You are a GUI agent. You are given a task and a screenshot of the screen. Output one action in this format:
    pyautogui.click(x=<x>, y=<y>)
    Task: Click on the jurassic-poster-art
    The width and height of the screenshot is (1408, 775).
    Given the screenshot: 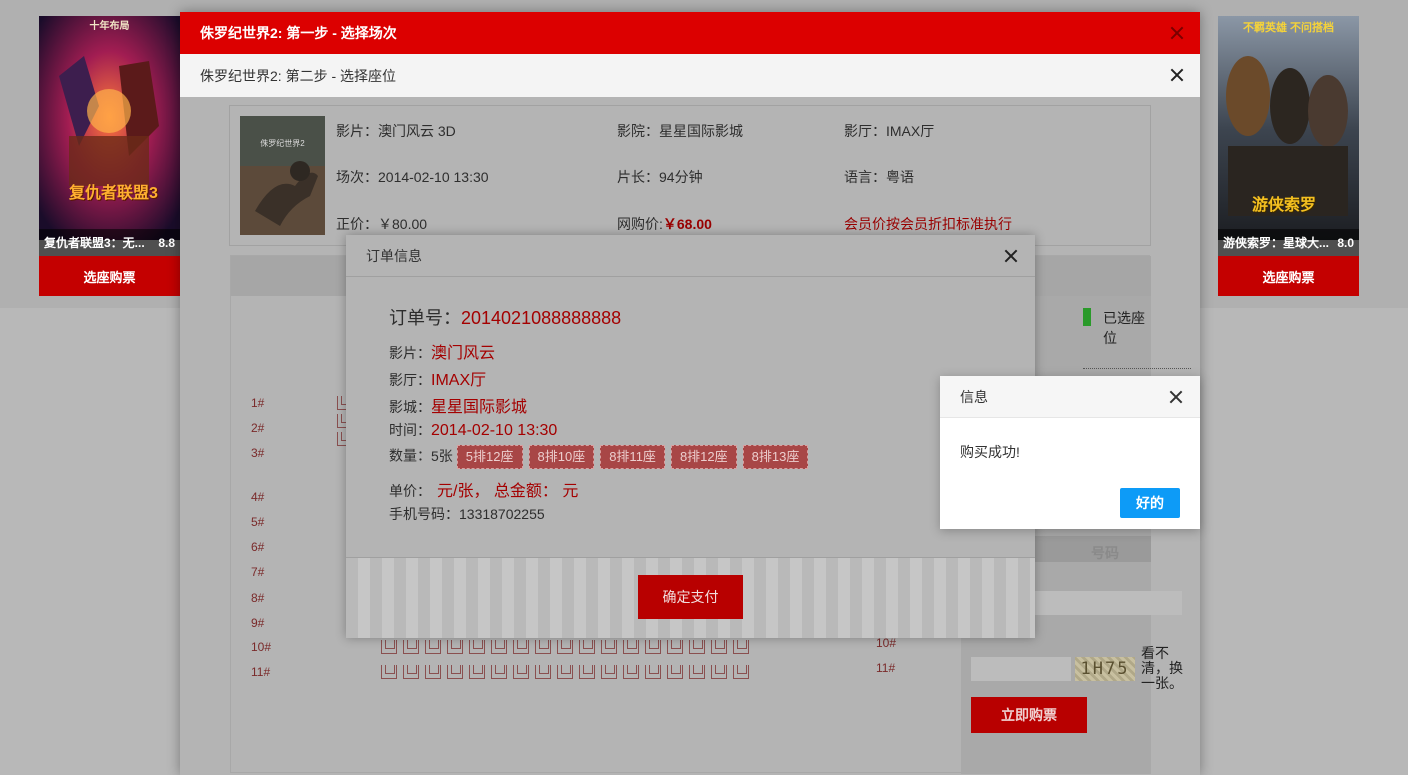 What is the action you would take?
    pyautogui.click(x=282, y=175)
    